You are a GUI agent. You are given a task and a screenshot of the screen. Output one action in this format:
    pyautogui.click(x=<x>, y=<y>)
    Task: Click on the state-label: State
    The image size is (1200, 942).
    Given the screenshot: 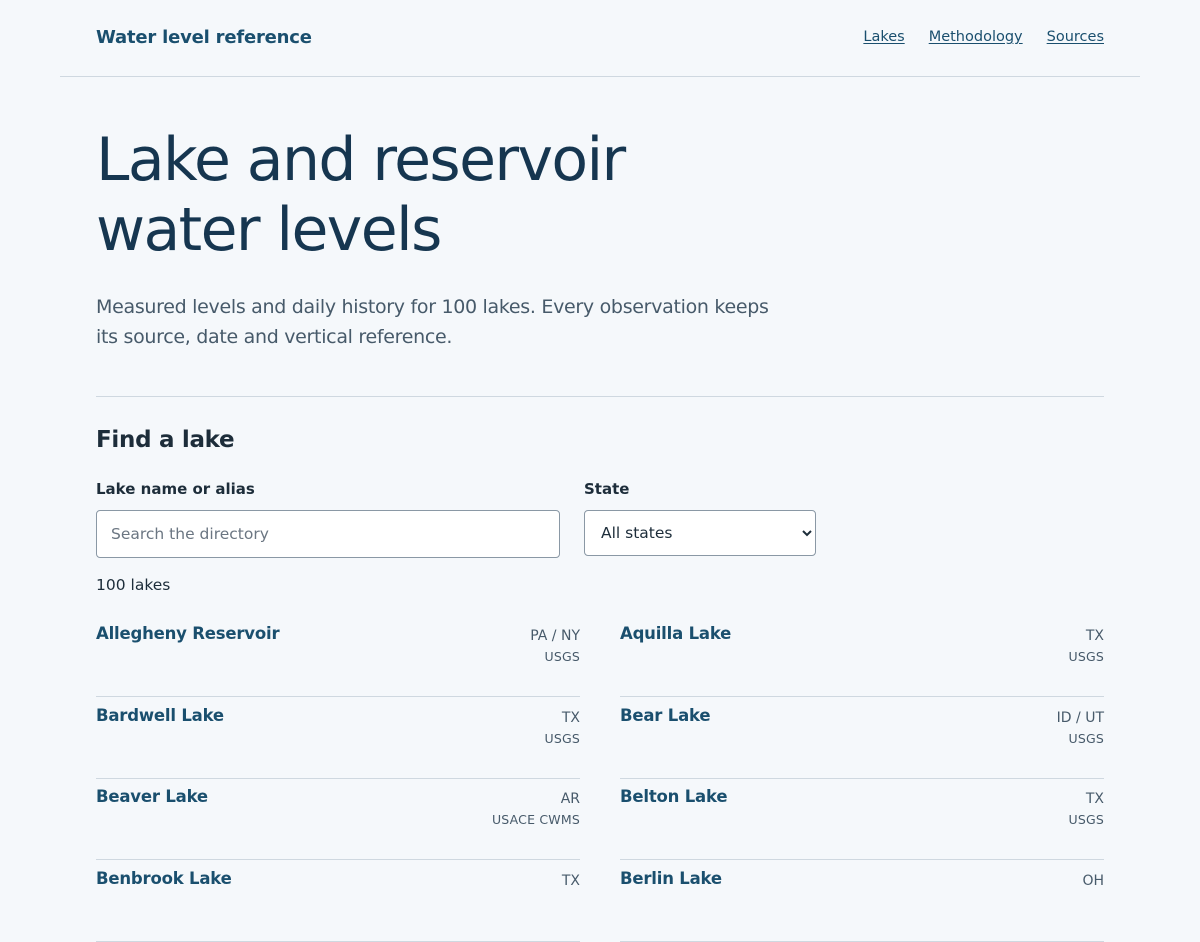 What is the action you would take?
    pyautogui.click(x=607, y=489)
    